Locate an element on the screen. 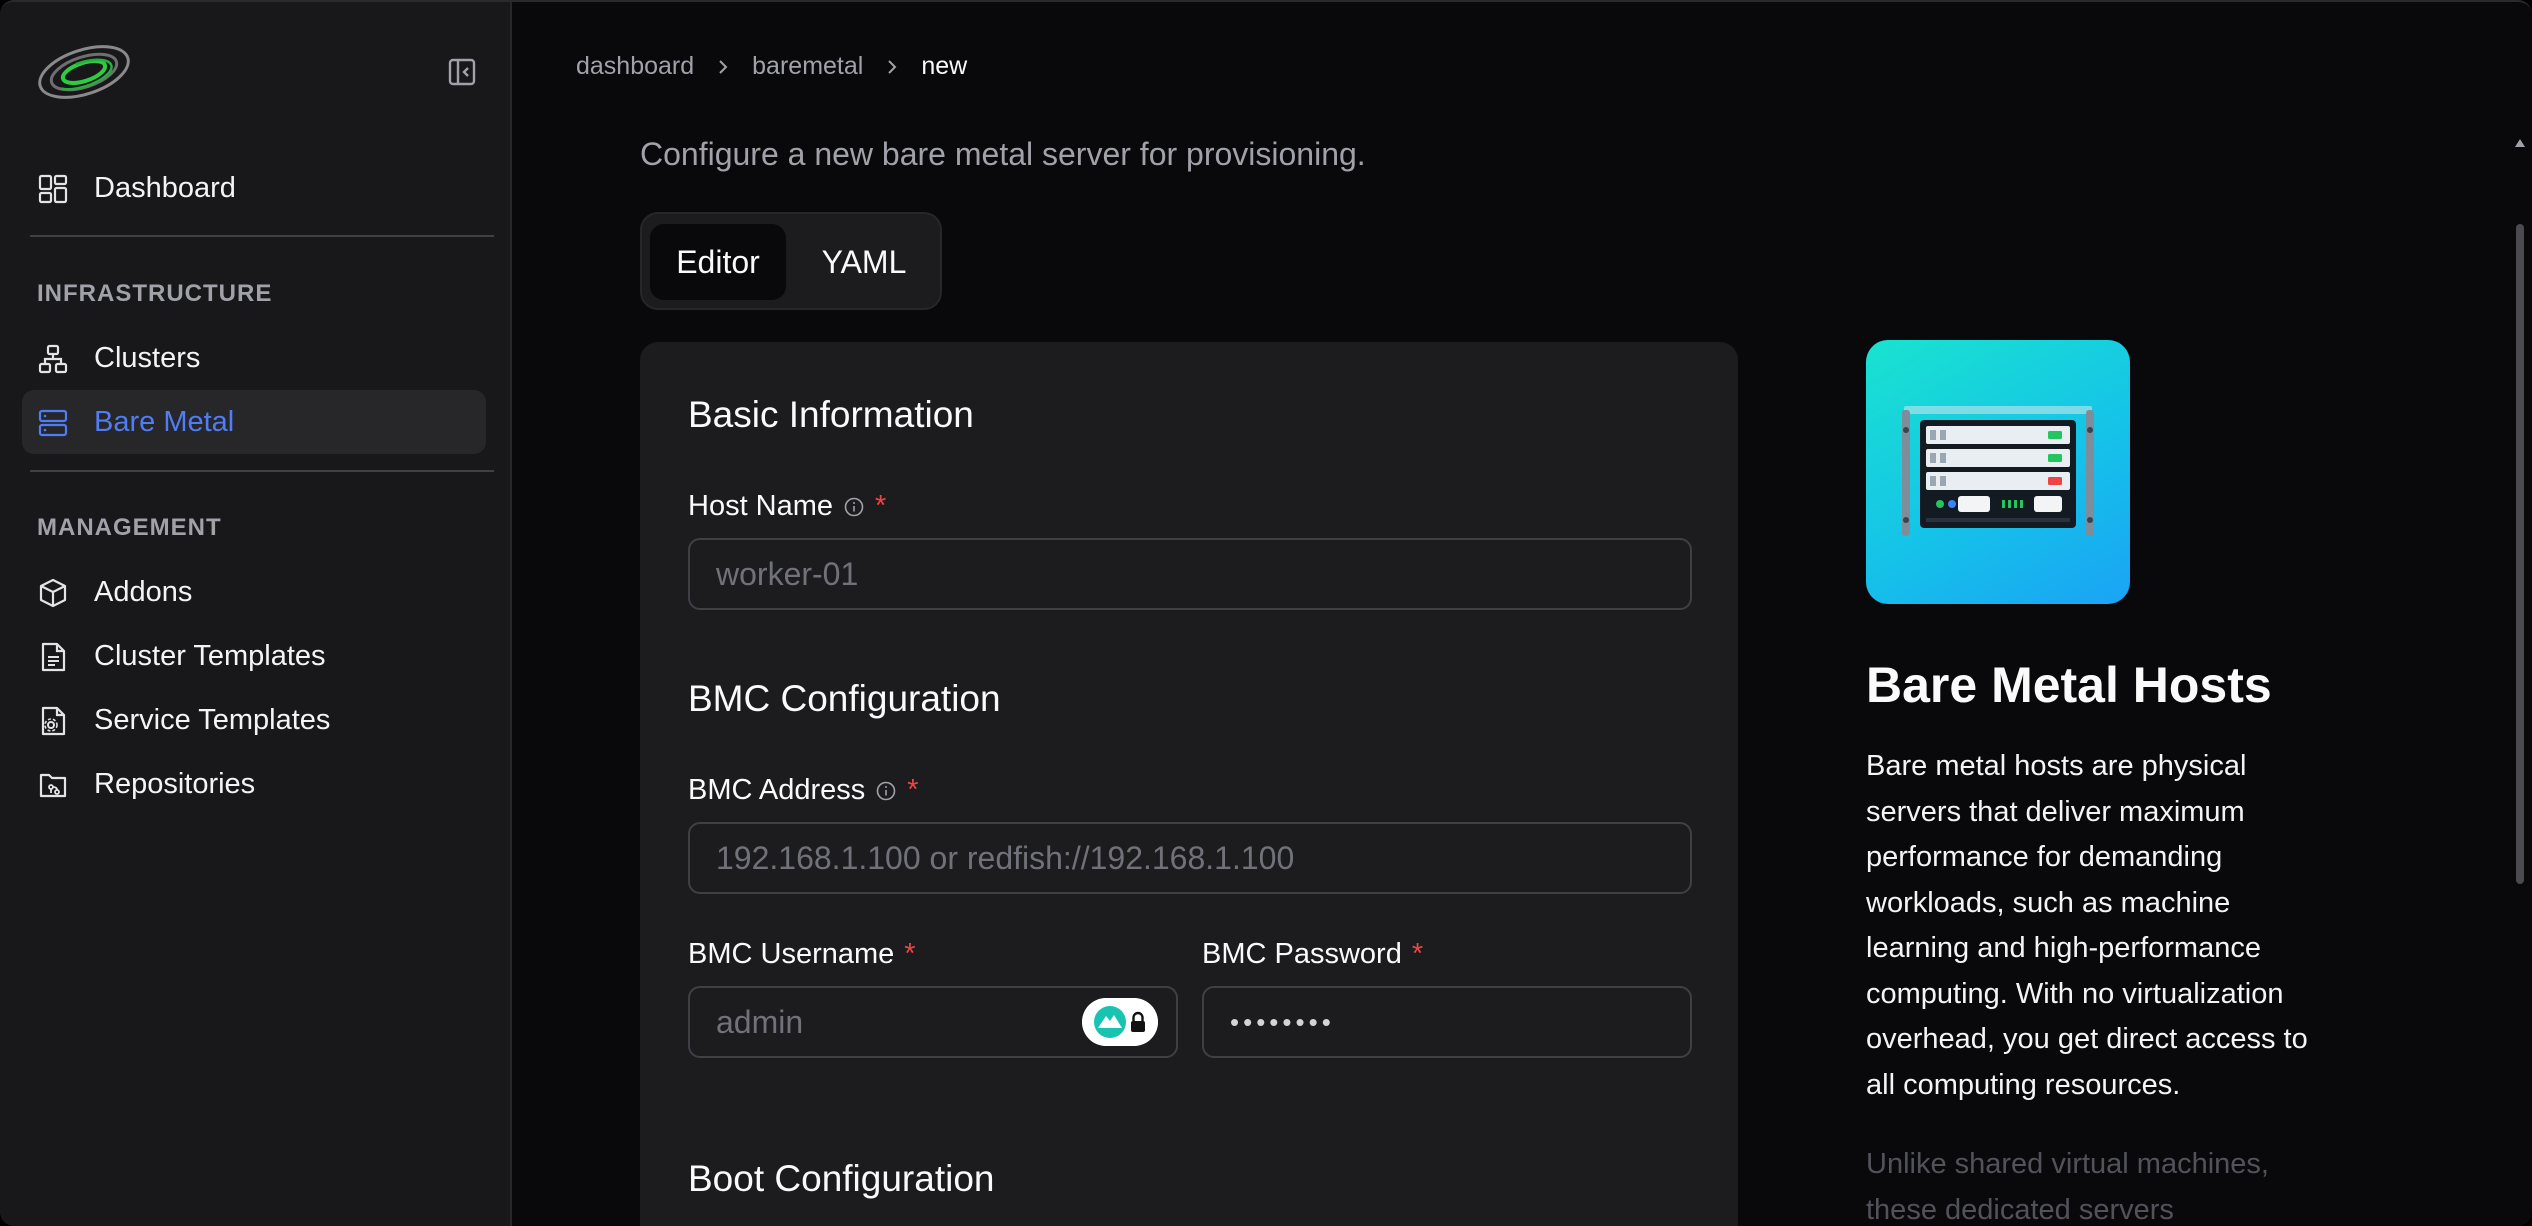 The width and height of the screenshot is (2532, 1226). bmc-username-label: BMC Username * is located at coordinates (802, 954).